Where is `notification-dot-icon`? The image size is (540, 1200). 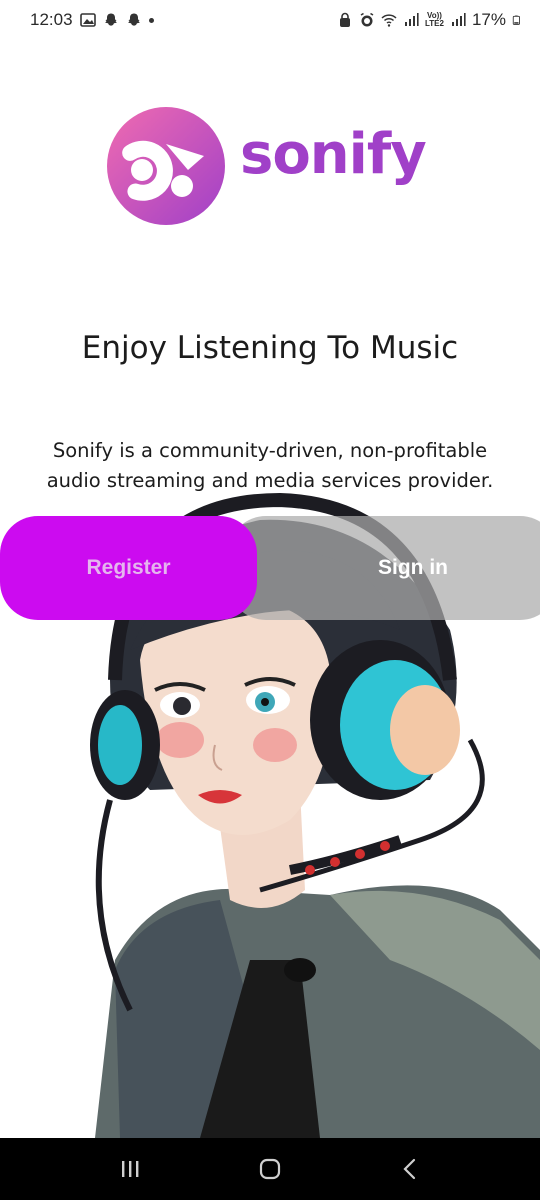
notification-dot-icon is located at coordinates (151, 20).